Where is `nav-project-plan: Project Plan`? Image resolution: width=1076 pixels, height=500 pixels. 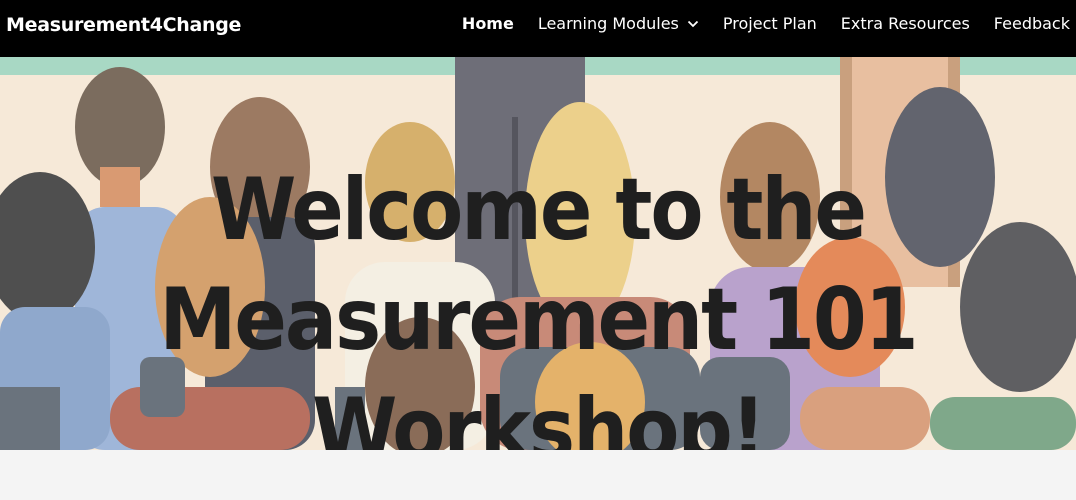 nav-project-plan: Project Plan is located at coordinates (770, 23).